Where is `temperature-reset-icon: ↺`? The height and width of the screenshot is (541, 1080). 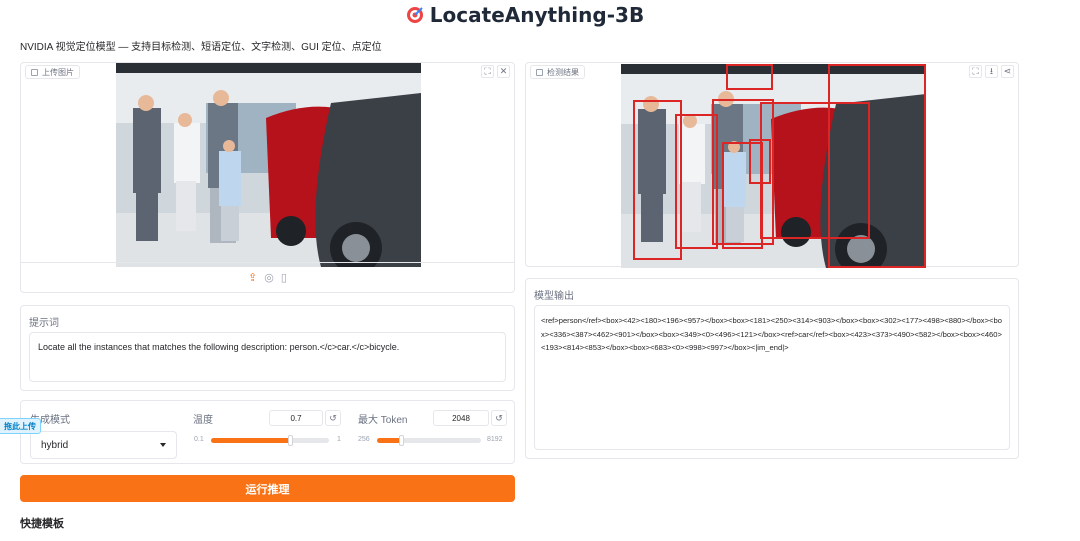
temperature-reset-icon: ↺ is located at coordinates (333, 418).